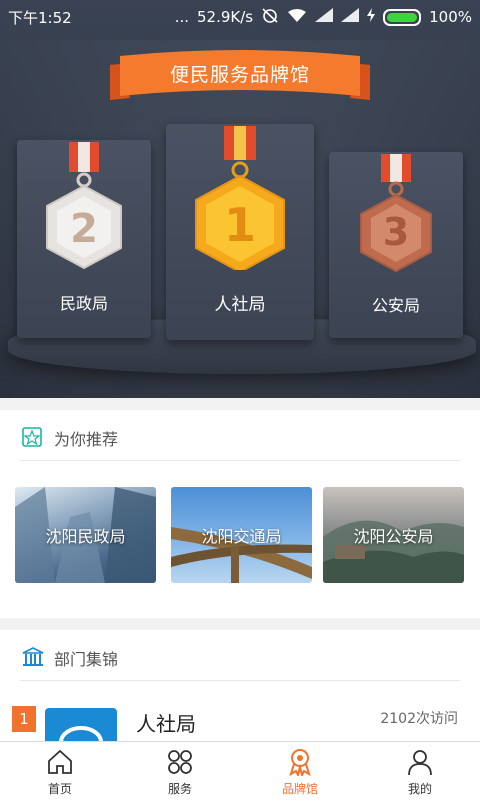 Image resolution: width=480 pixels, height=801 pixels. I want to click on tab-brand-hall: 品牌馆, so click(300, 771).